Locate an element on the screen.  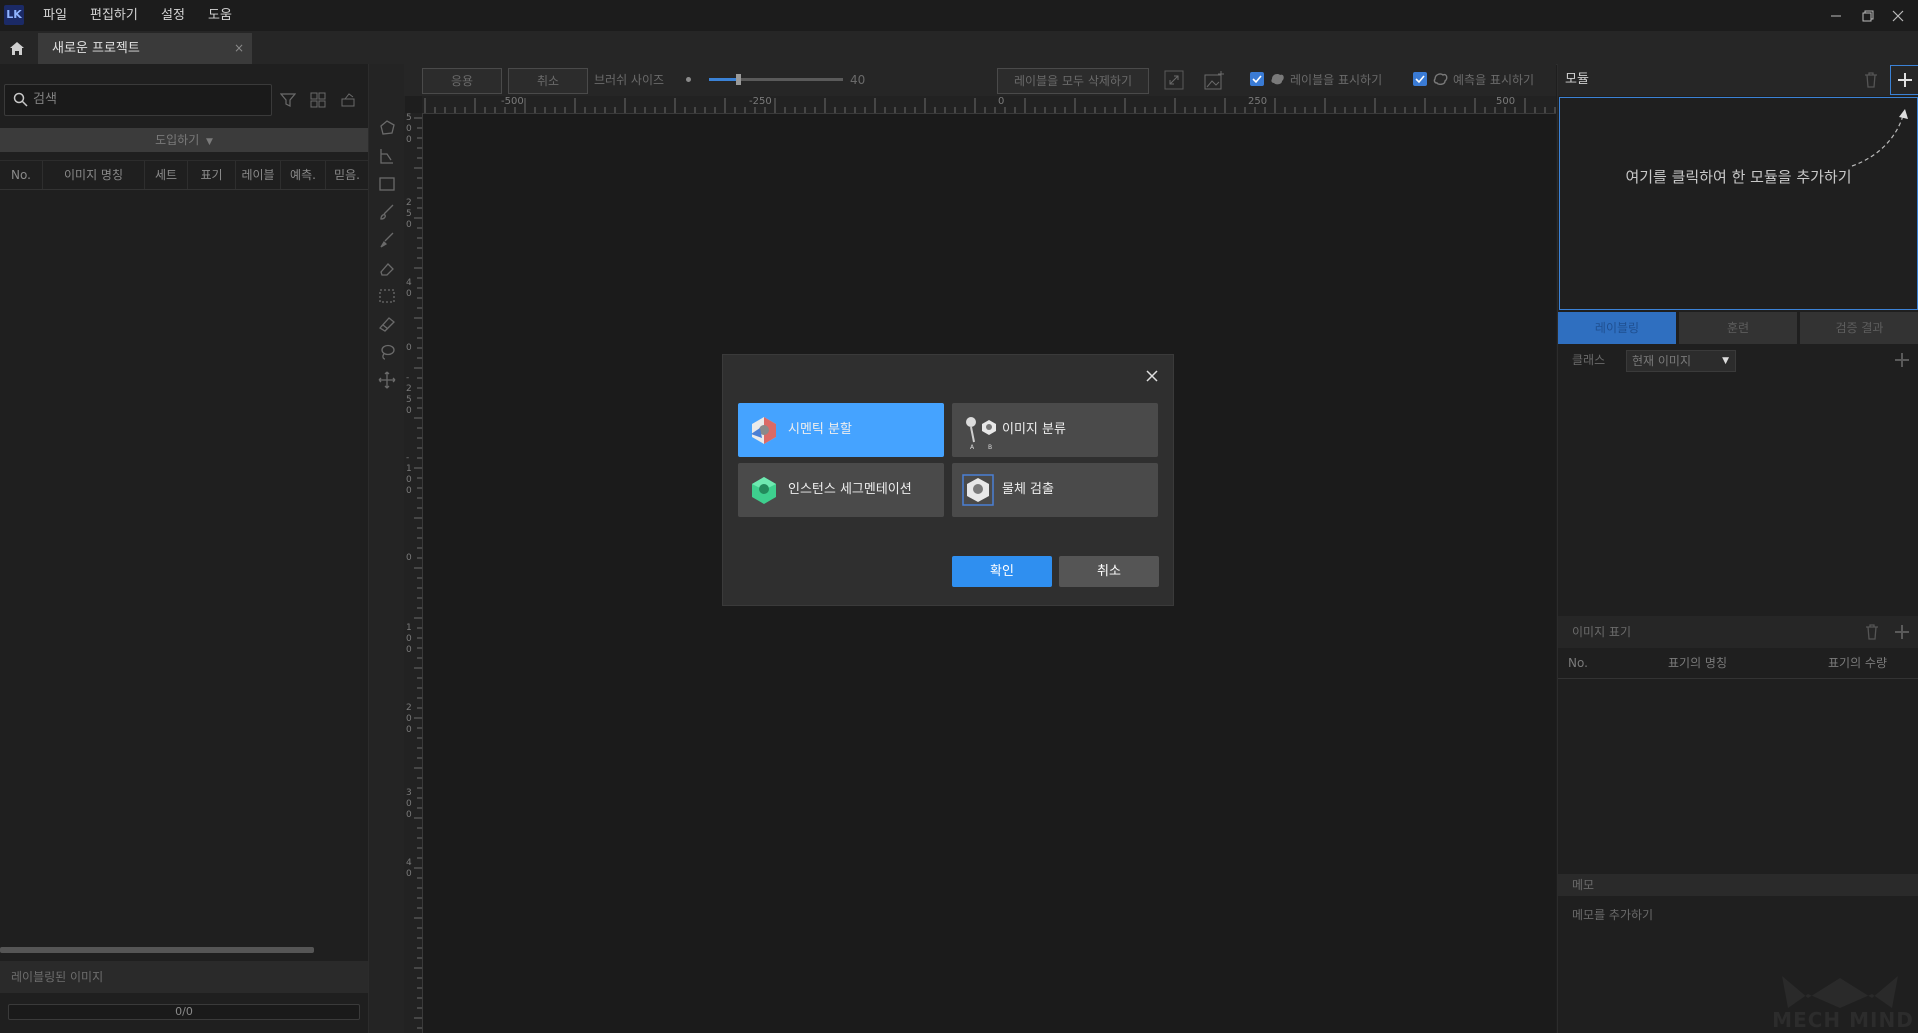
menu-help: 도움 is located at coordinates (220, 15).